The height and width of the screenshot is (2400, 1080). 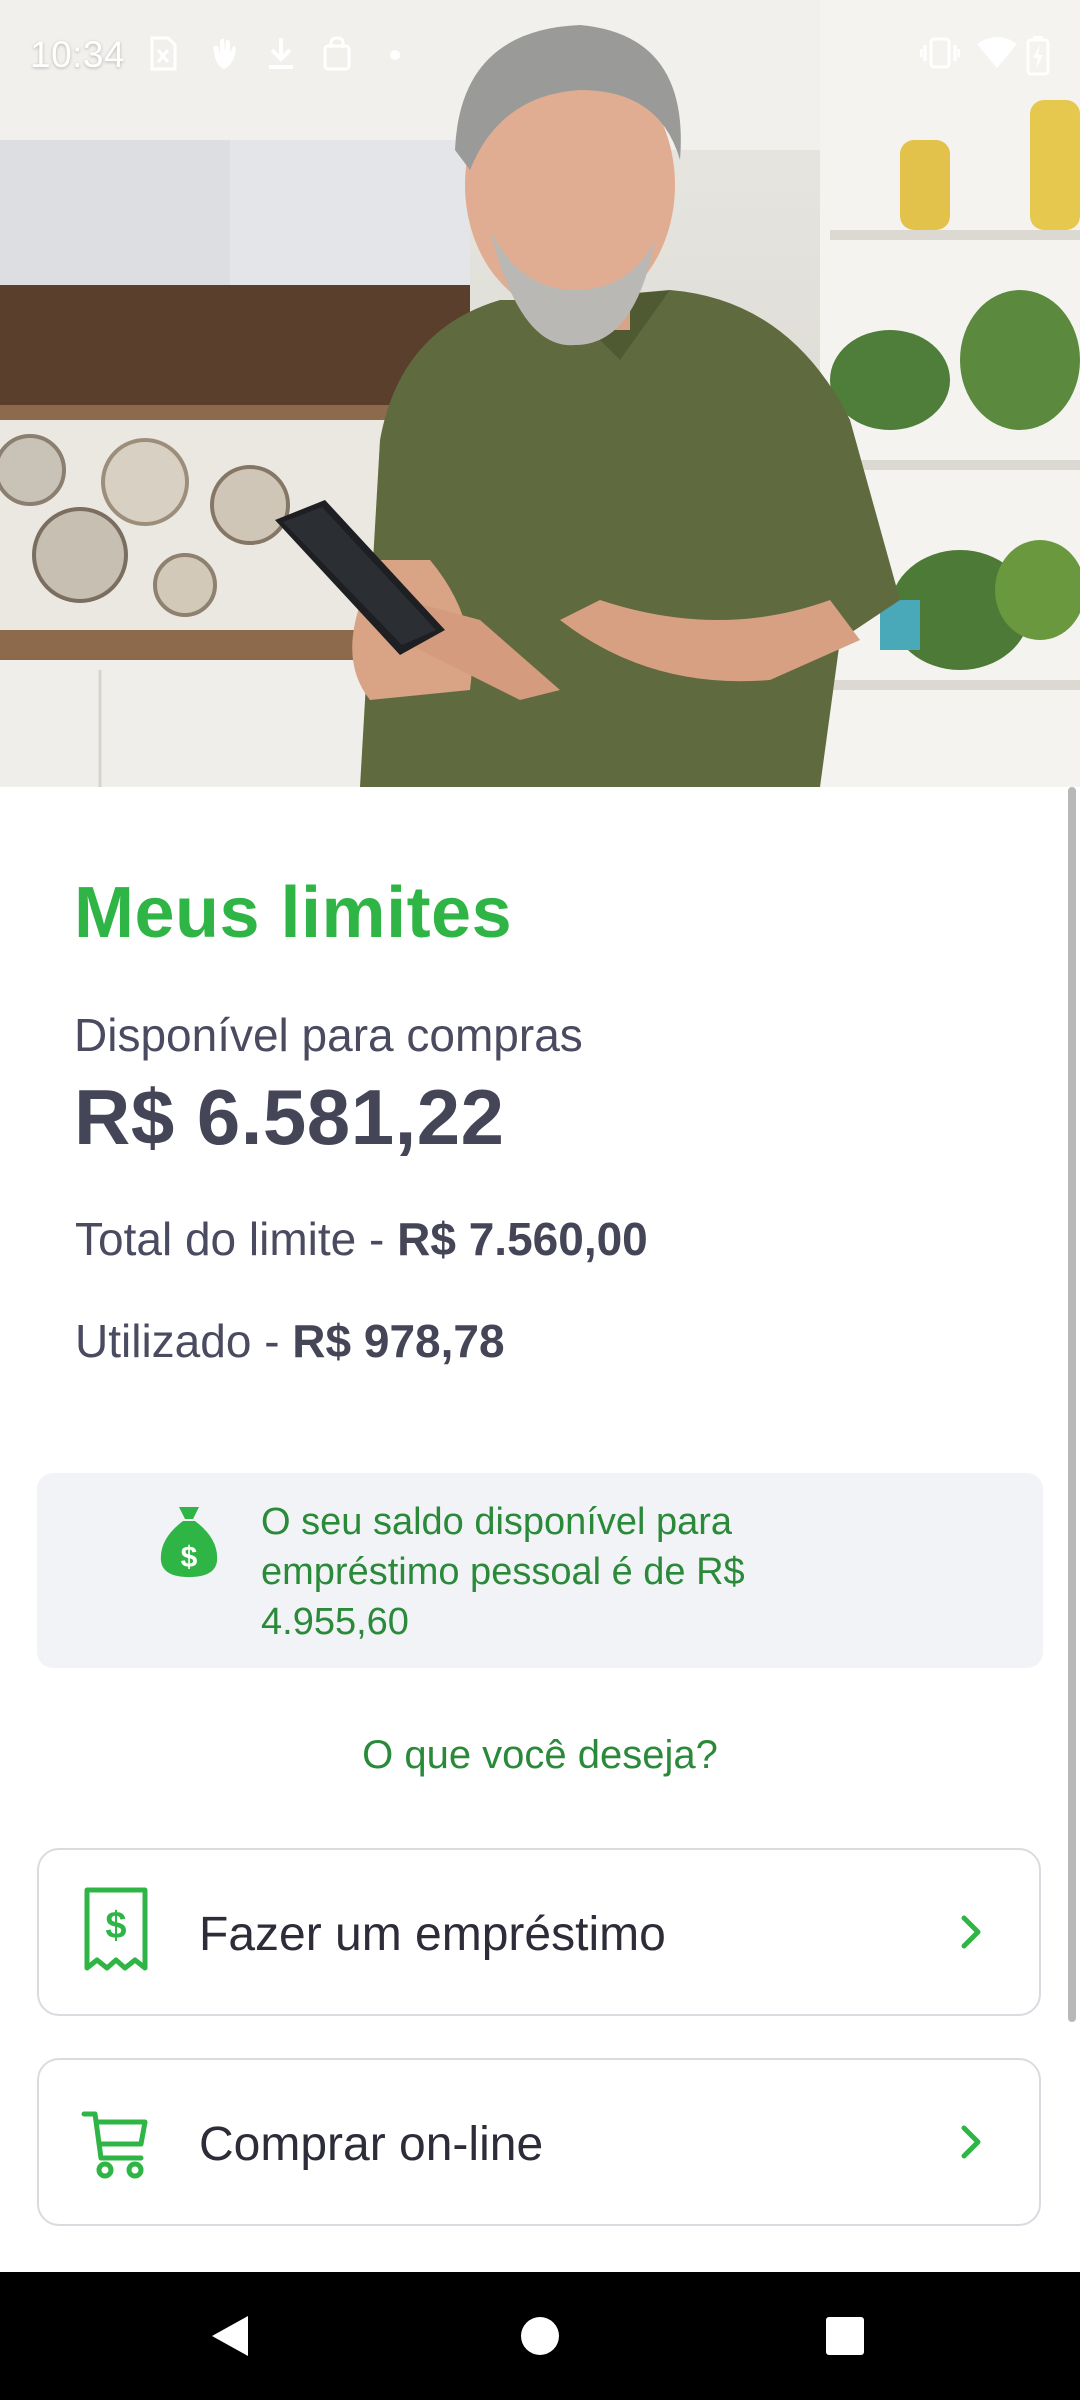 What do you see at coordinates (293, 913) in the screenshot?
I see `page-title: Meus limites` at bounding box center [293, 913].